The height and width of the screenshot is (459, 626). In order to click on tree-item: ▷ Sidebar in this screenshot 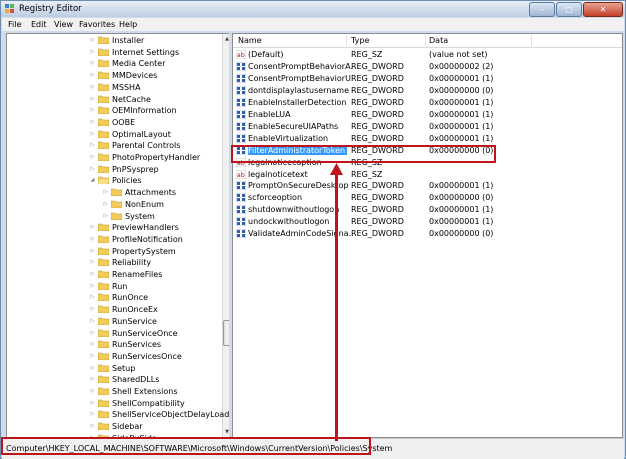, I will do `click(114, 426)`.